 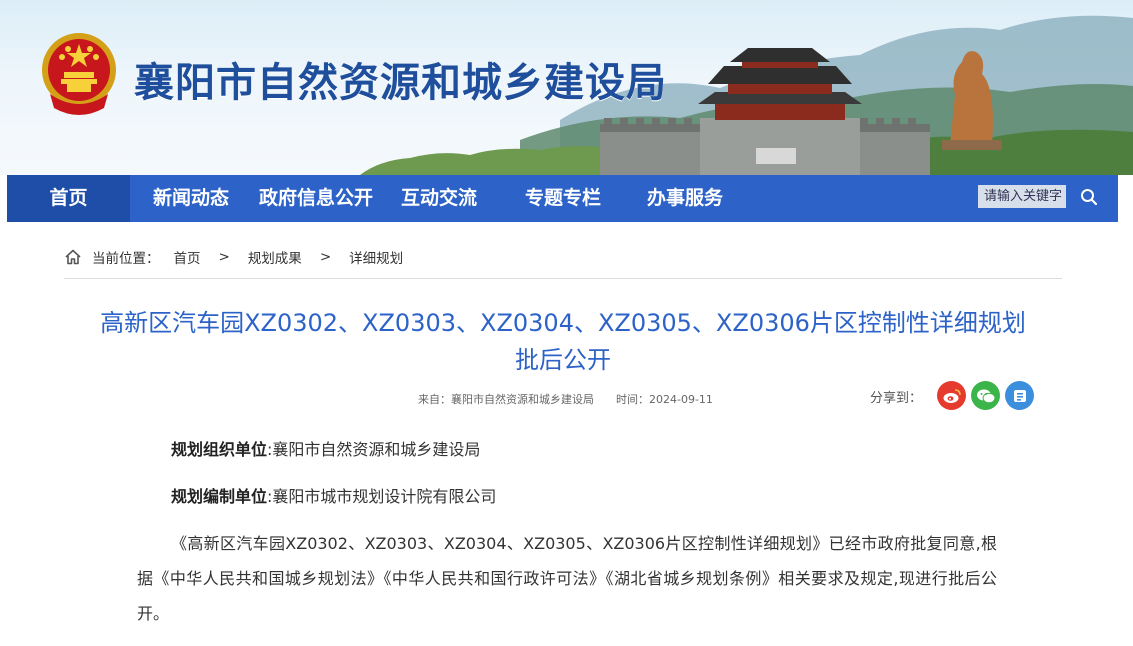 What do you see at coordinates (522, 399) in the screenshot?
I see `source-value: 襄阳市自然资源和城乡建设局` at bounding box center [522, 399].